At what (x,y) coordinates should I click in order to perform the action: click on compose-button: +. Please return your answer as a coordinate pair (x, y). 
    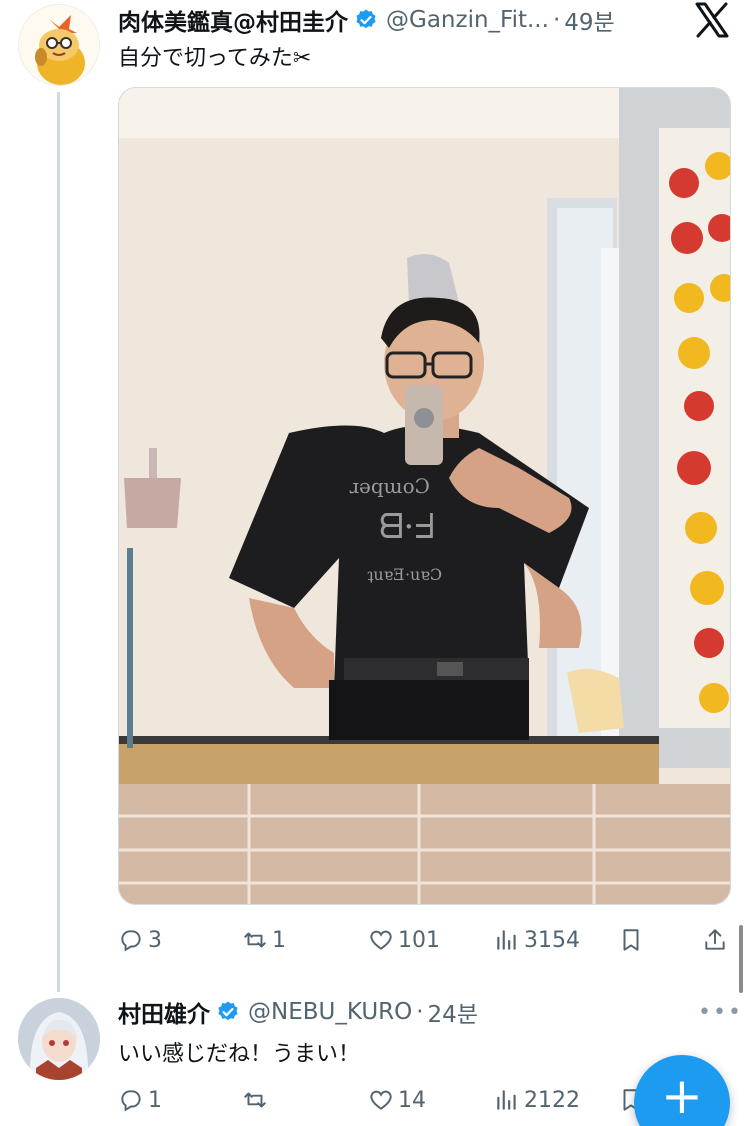
    Looking at the image, I should click on (682, 1090).